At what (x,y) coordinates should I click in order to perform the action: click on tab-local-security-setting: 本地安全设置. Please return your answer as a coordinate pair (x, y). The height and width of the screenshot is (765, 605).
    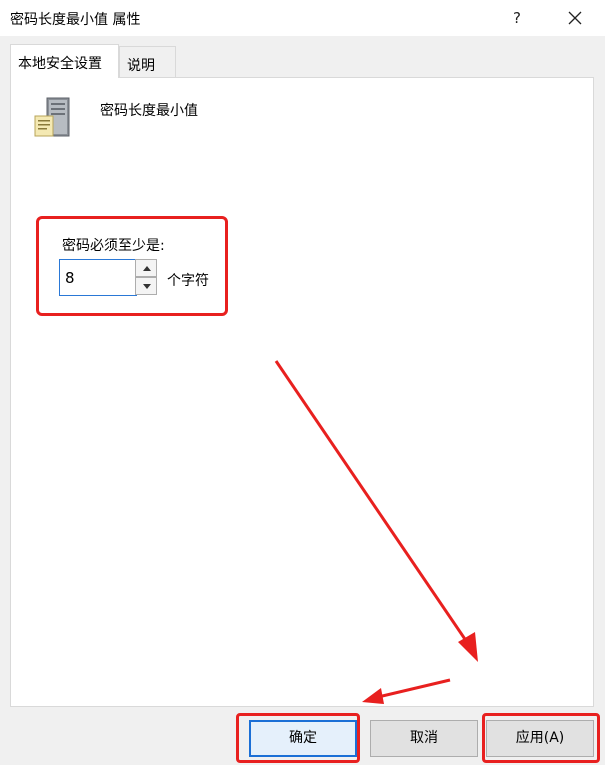
    Looking at the image, I should click on (64, 61).